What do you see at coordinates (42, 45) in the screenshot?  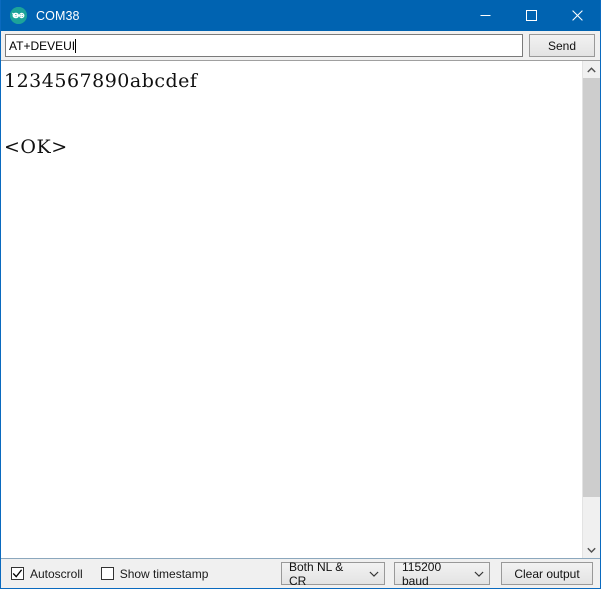 I see `command-input-value: AT+DEVEUI` at bounding box center [42, 45].